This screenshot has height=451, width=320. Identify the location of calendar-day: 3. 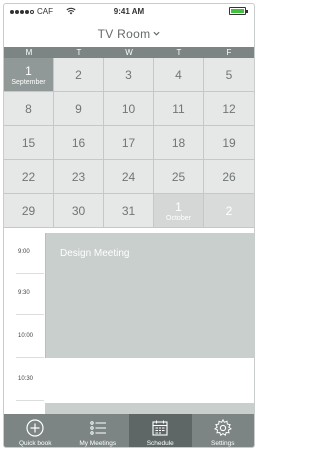
(129, 75).